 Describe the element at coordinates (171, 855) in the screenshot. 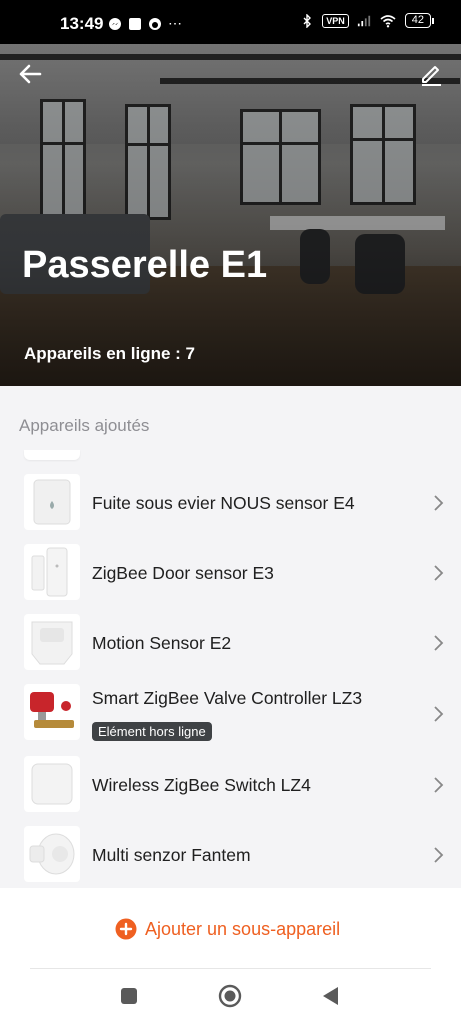

I see `device-name: Multi senzor Fantem` at that location.